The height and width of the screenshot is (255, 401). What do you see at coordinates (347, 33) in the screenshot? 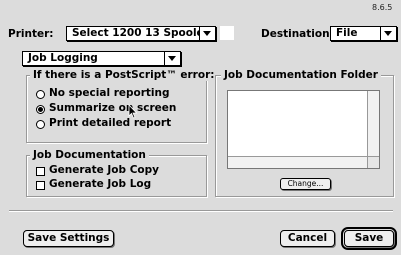
I see `destination-value: File` at bounding box center [347, 33].